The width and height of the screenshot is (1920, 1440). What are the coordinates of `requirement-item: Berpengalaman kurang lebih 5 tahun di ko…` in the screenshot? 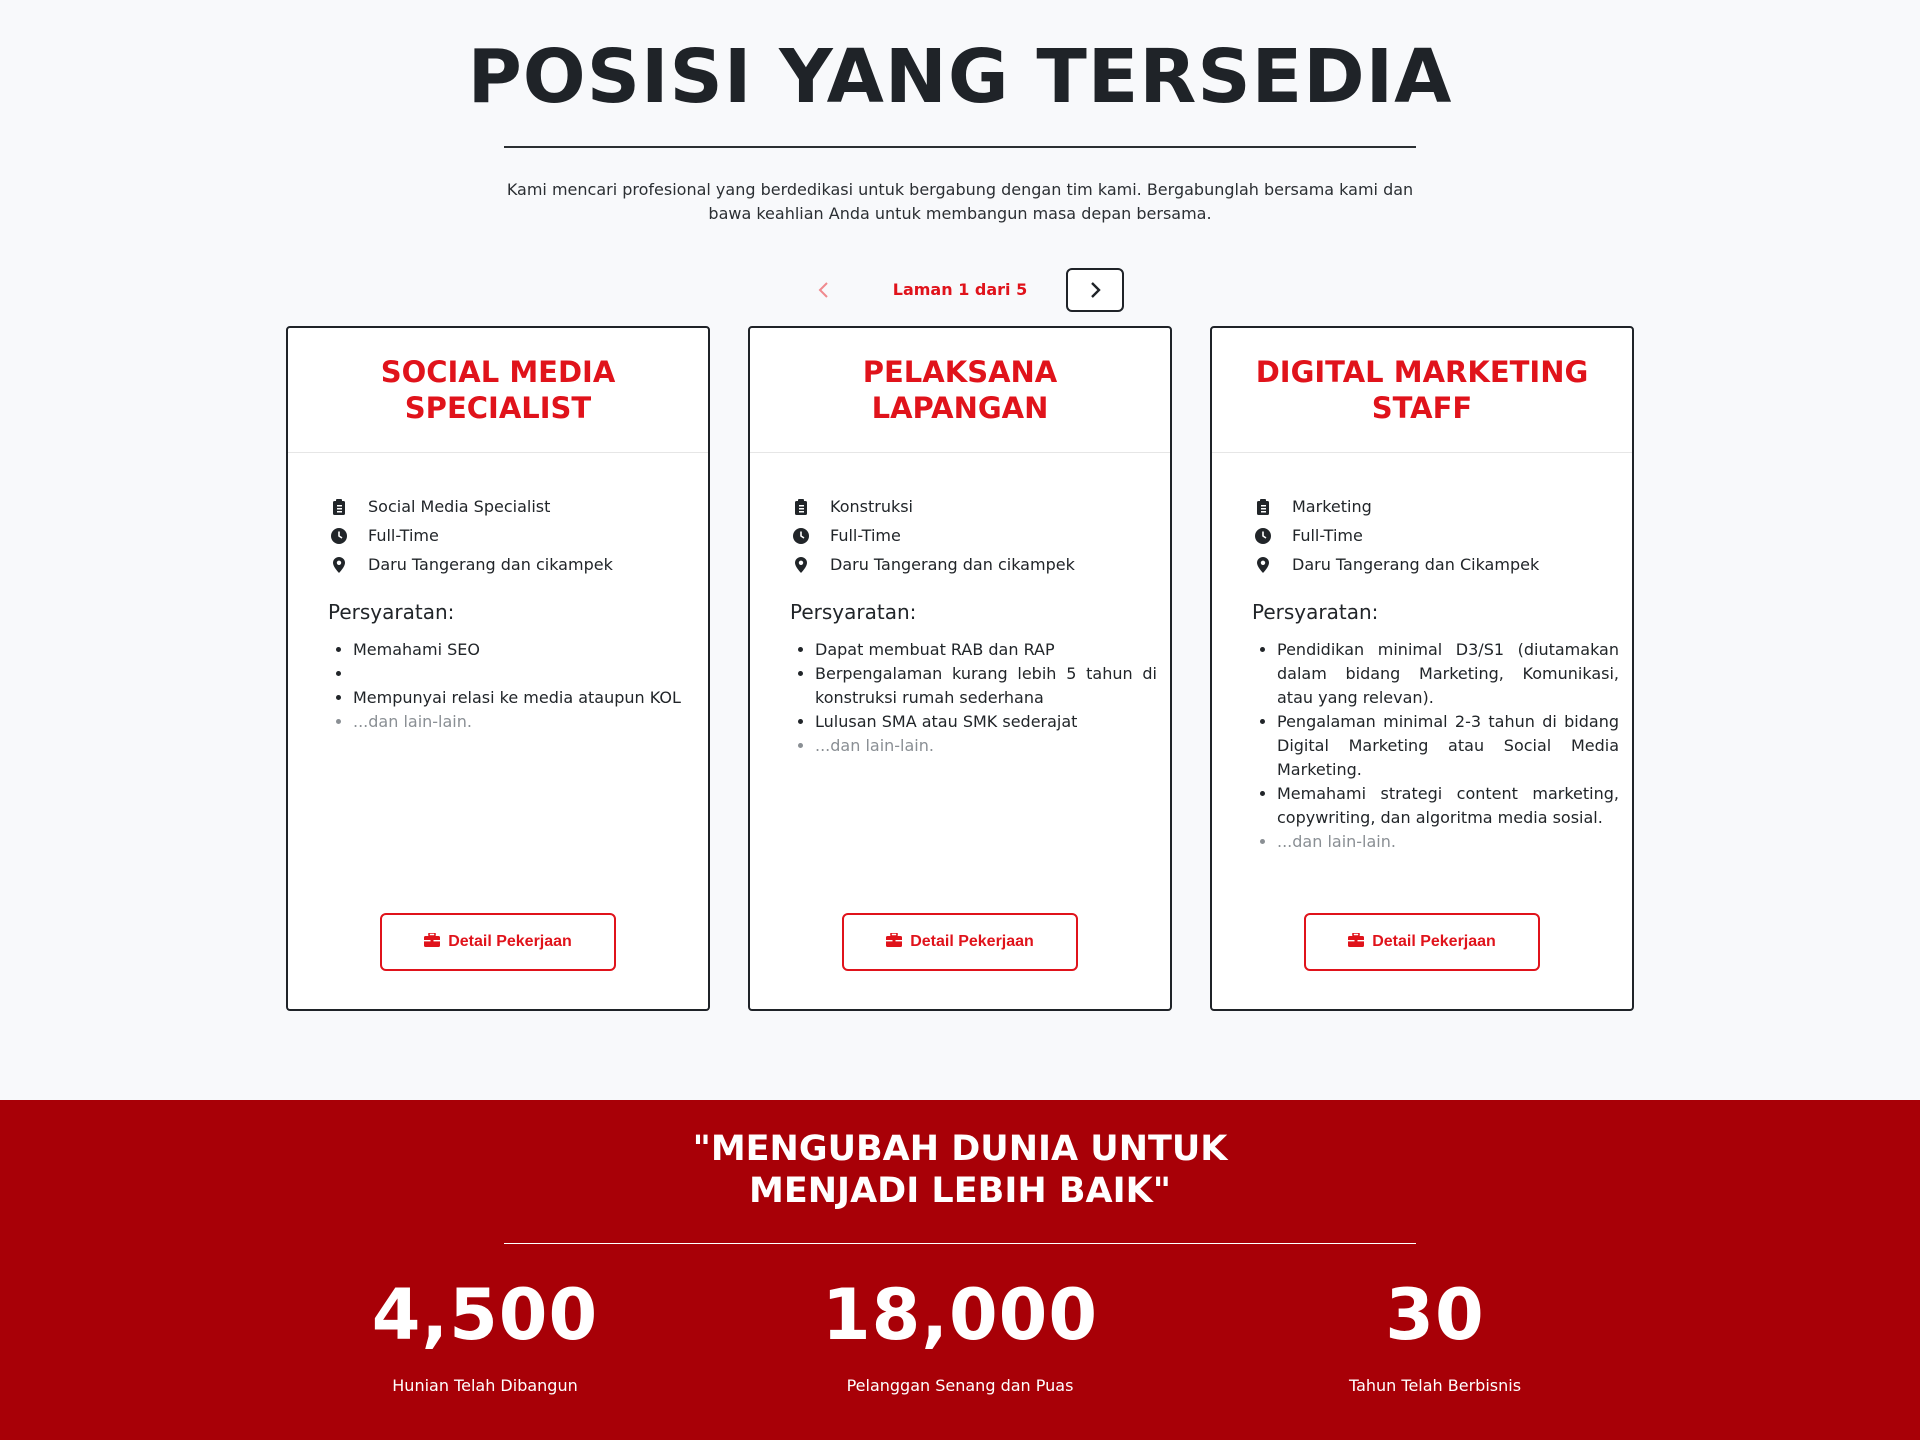 It's located at (986, 686).